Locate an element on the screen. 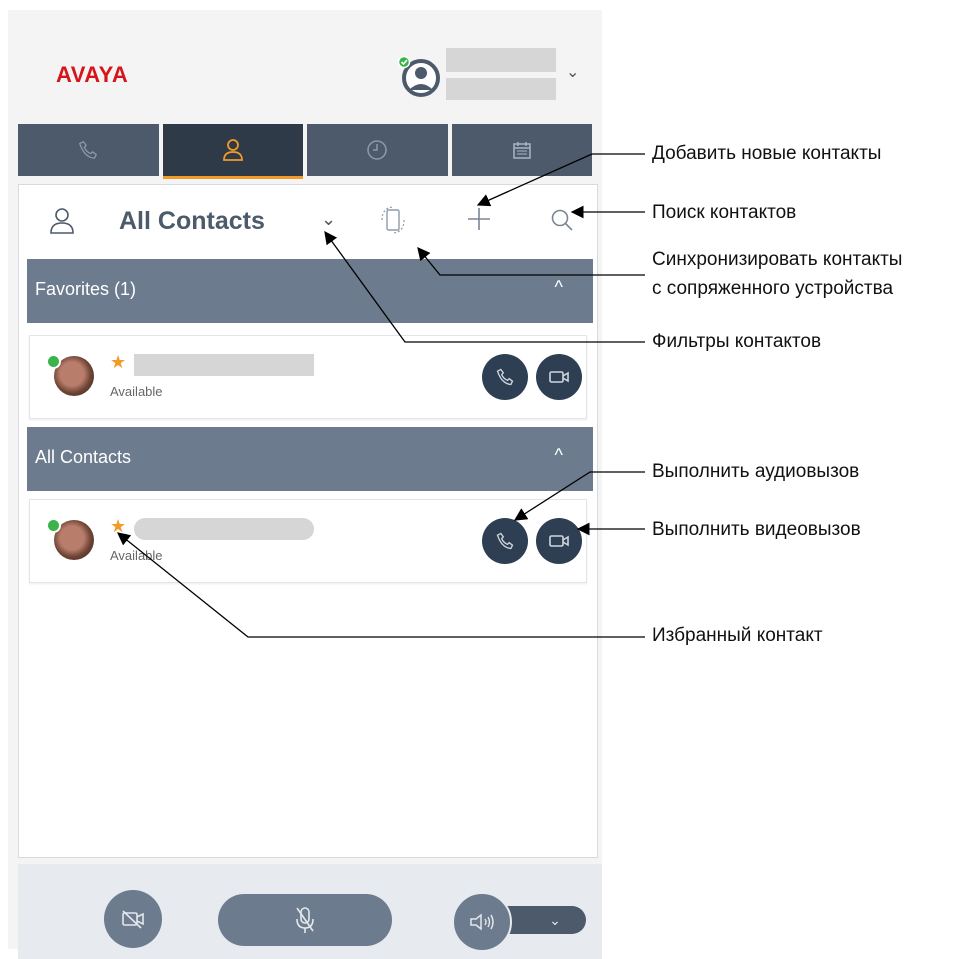 Image resolution: width=969 pixels, height=959 pixels. account-status-redacted is located at coordinates (501, 89).